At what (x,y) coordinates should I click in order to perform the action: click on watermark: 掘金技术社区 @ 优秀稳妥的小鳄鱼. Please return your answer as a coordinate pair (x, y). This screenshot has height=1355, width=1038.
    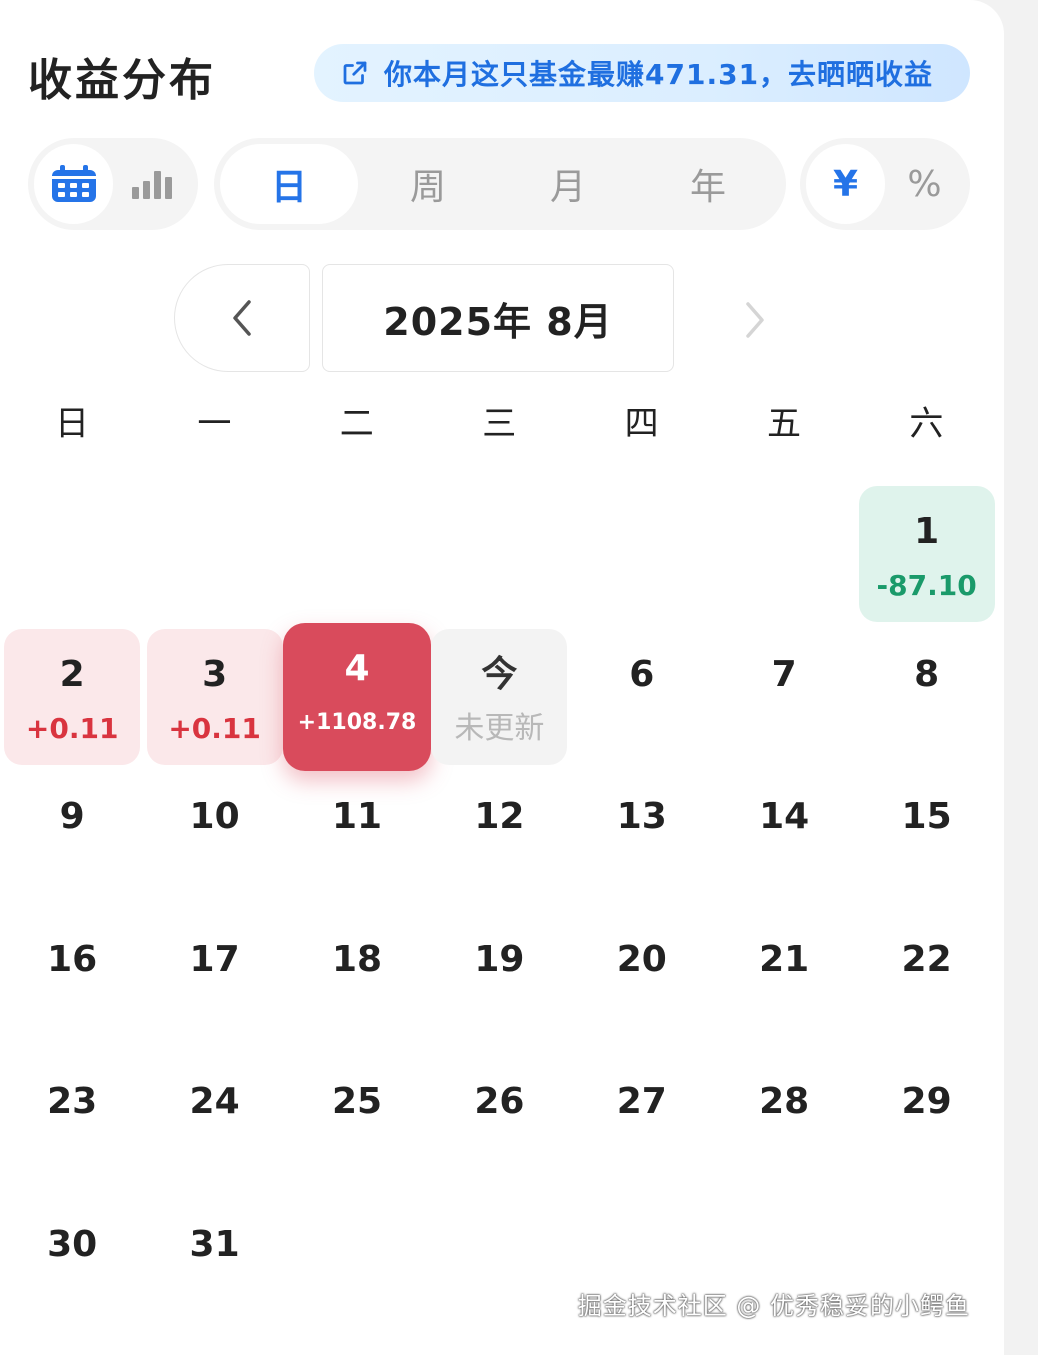
    Looking at the image, I should click on (773, 1306).